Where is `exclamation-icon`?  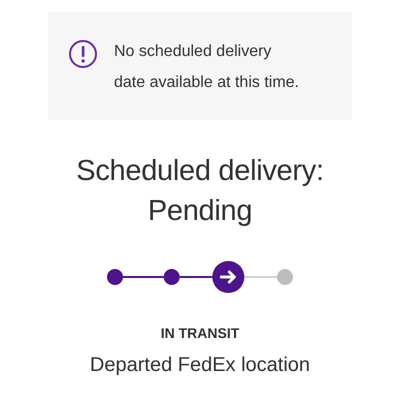
exclamation-icon is located at coordinates (83, 54).